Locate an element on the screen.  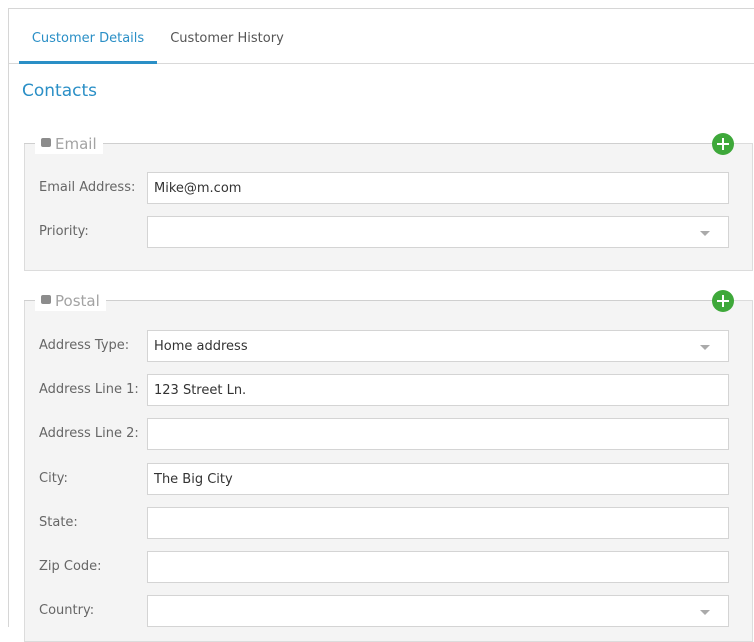
address-line-2-label: Address Line 2: is located at coordinates (89, 433).